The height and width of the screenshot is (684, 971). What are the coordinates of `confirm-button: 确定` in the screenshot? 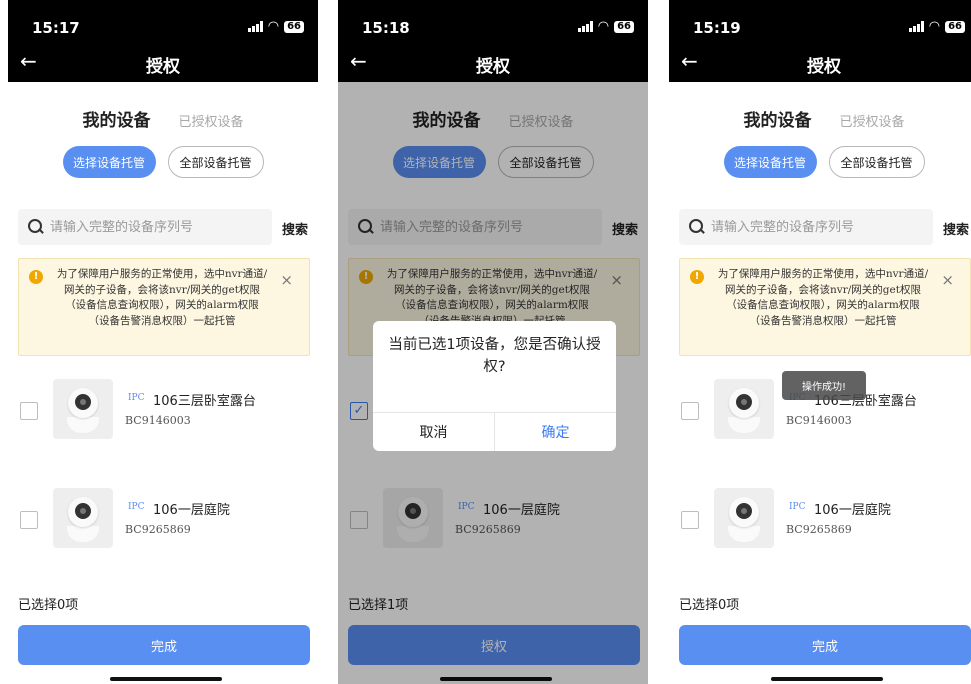 It's located at (555, 432).